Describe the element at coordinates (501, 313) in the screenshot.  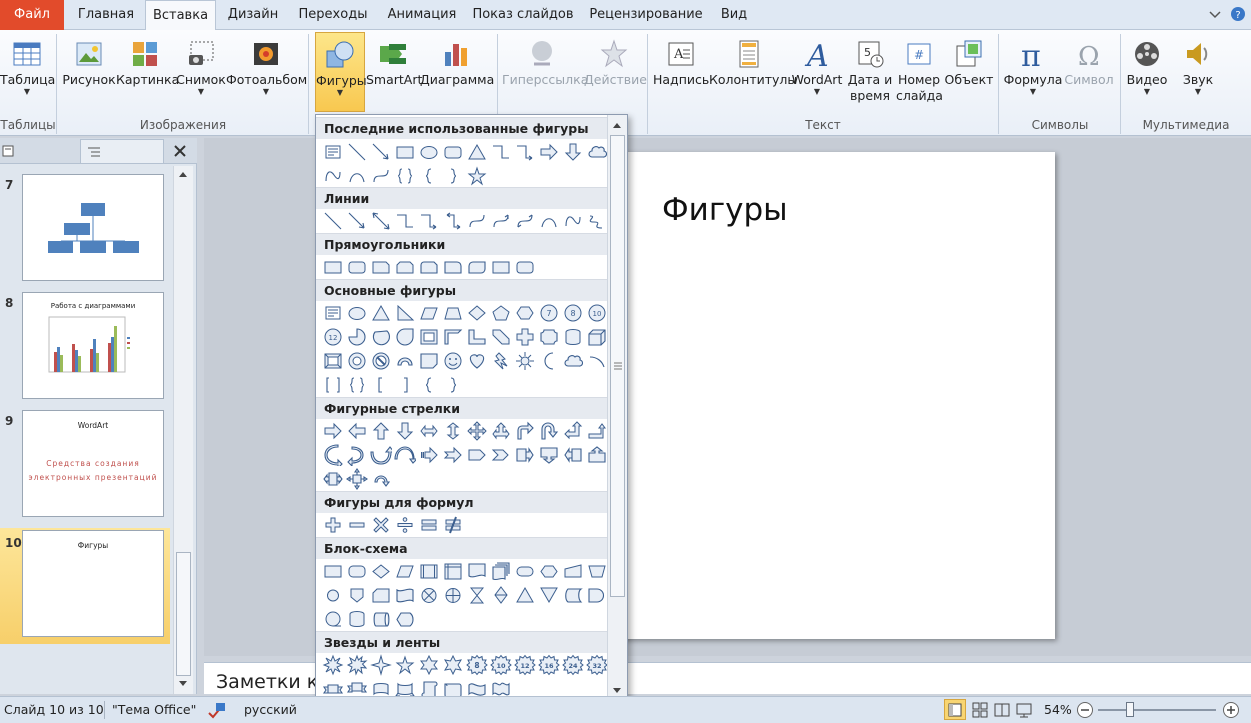
I see `shape-pent-icon` at that location.